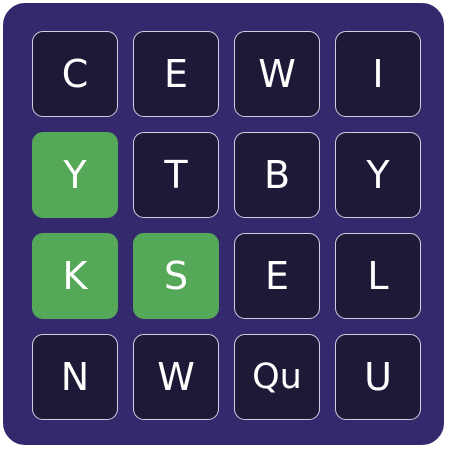 The width and height of the screenshot is (451, 453). I want to click on letter-tile-r2-c2: E, so click(277, 276).